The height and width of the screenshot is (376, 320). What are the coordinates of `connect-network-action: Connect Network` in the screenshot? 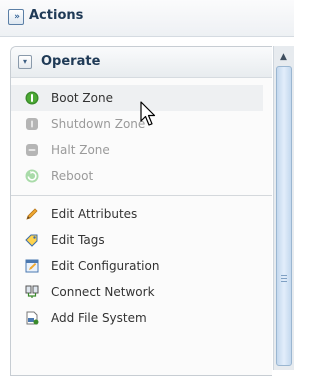 It's located at (141, 292).